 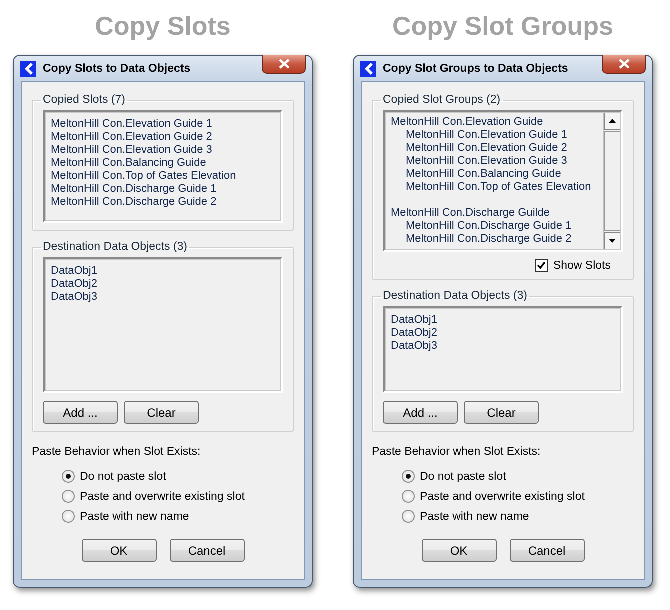 I want to click on tree-item: MeltonHill Con.Discharge Guide 2, so click(x=494, y=239).